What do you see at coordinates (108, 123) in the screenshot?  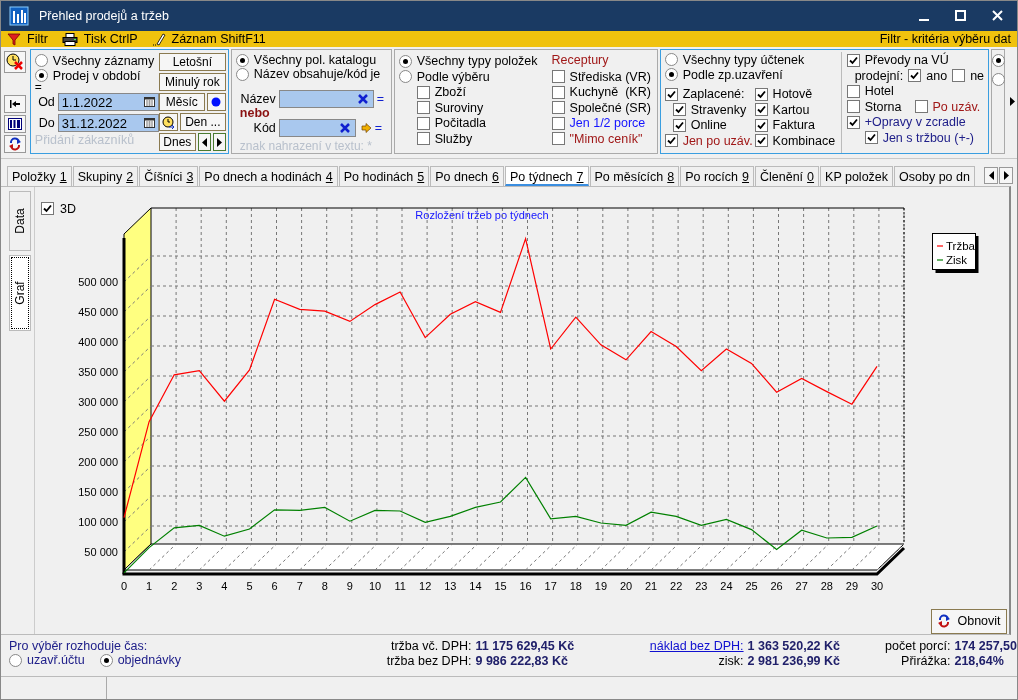 I see `date-field: 31.12.2022` at bounding box center [108, 123].